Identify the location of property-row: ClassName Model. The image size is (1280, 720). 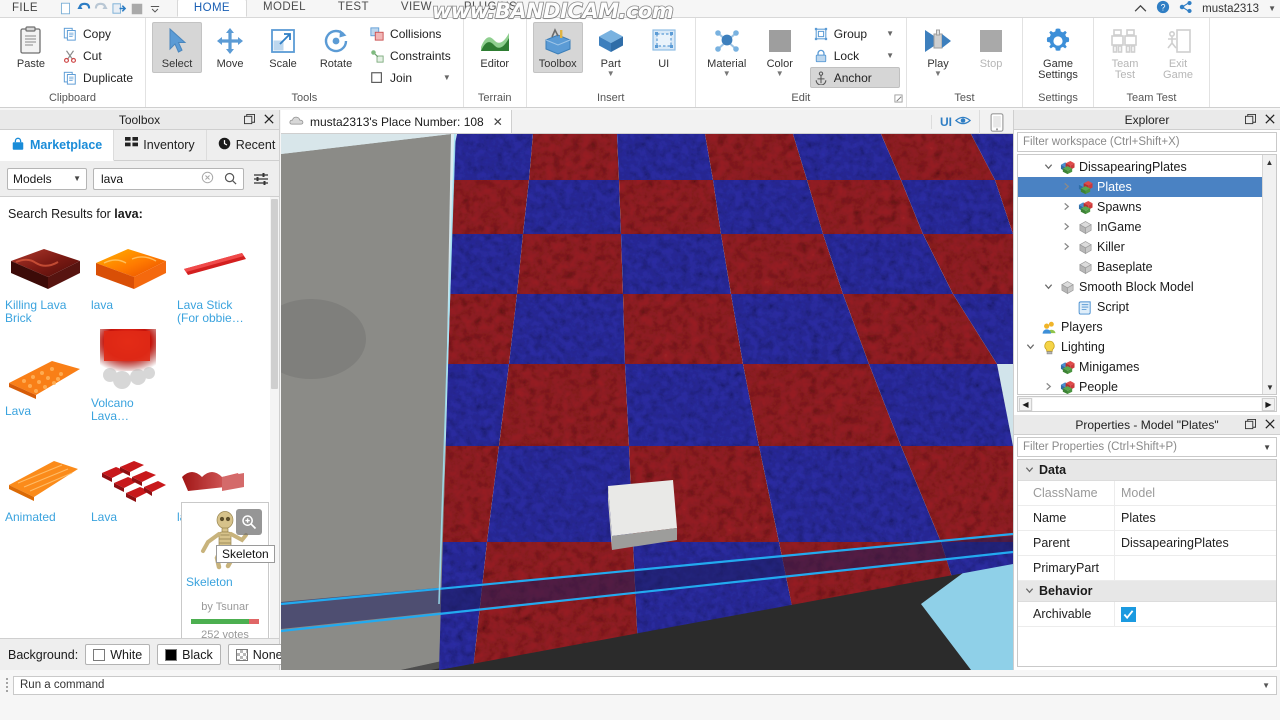
(1147, 493).